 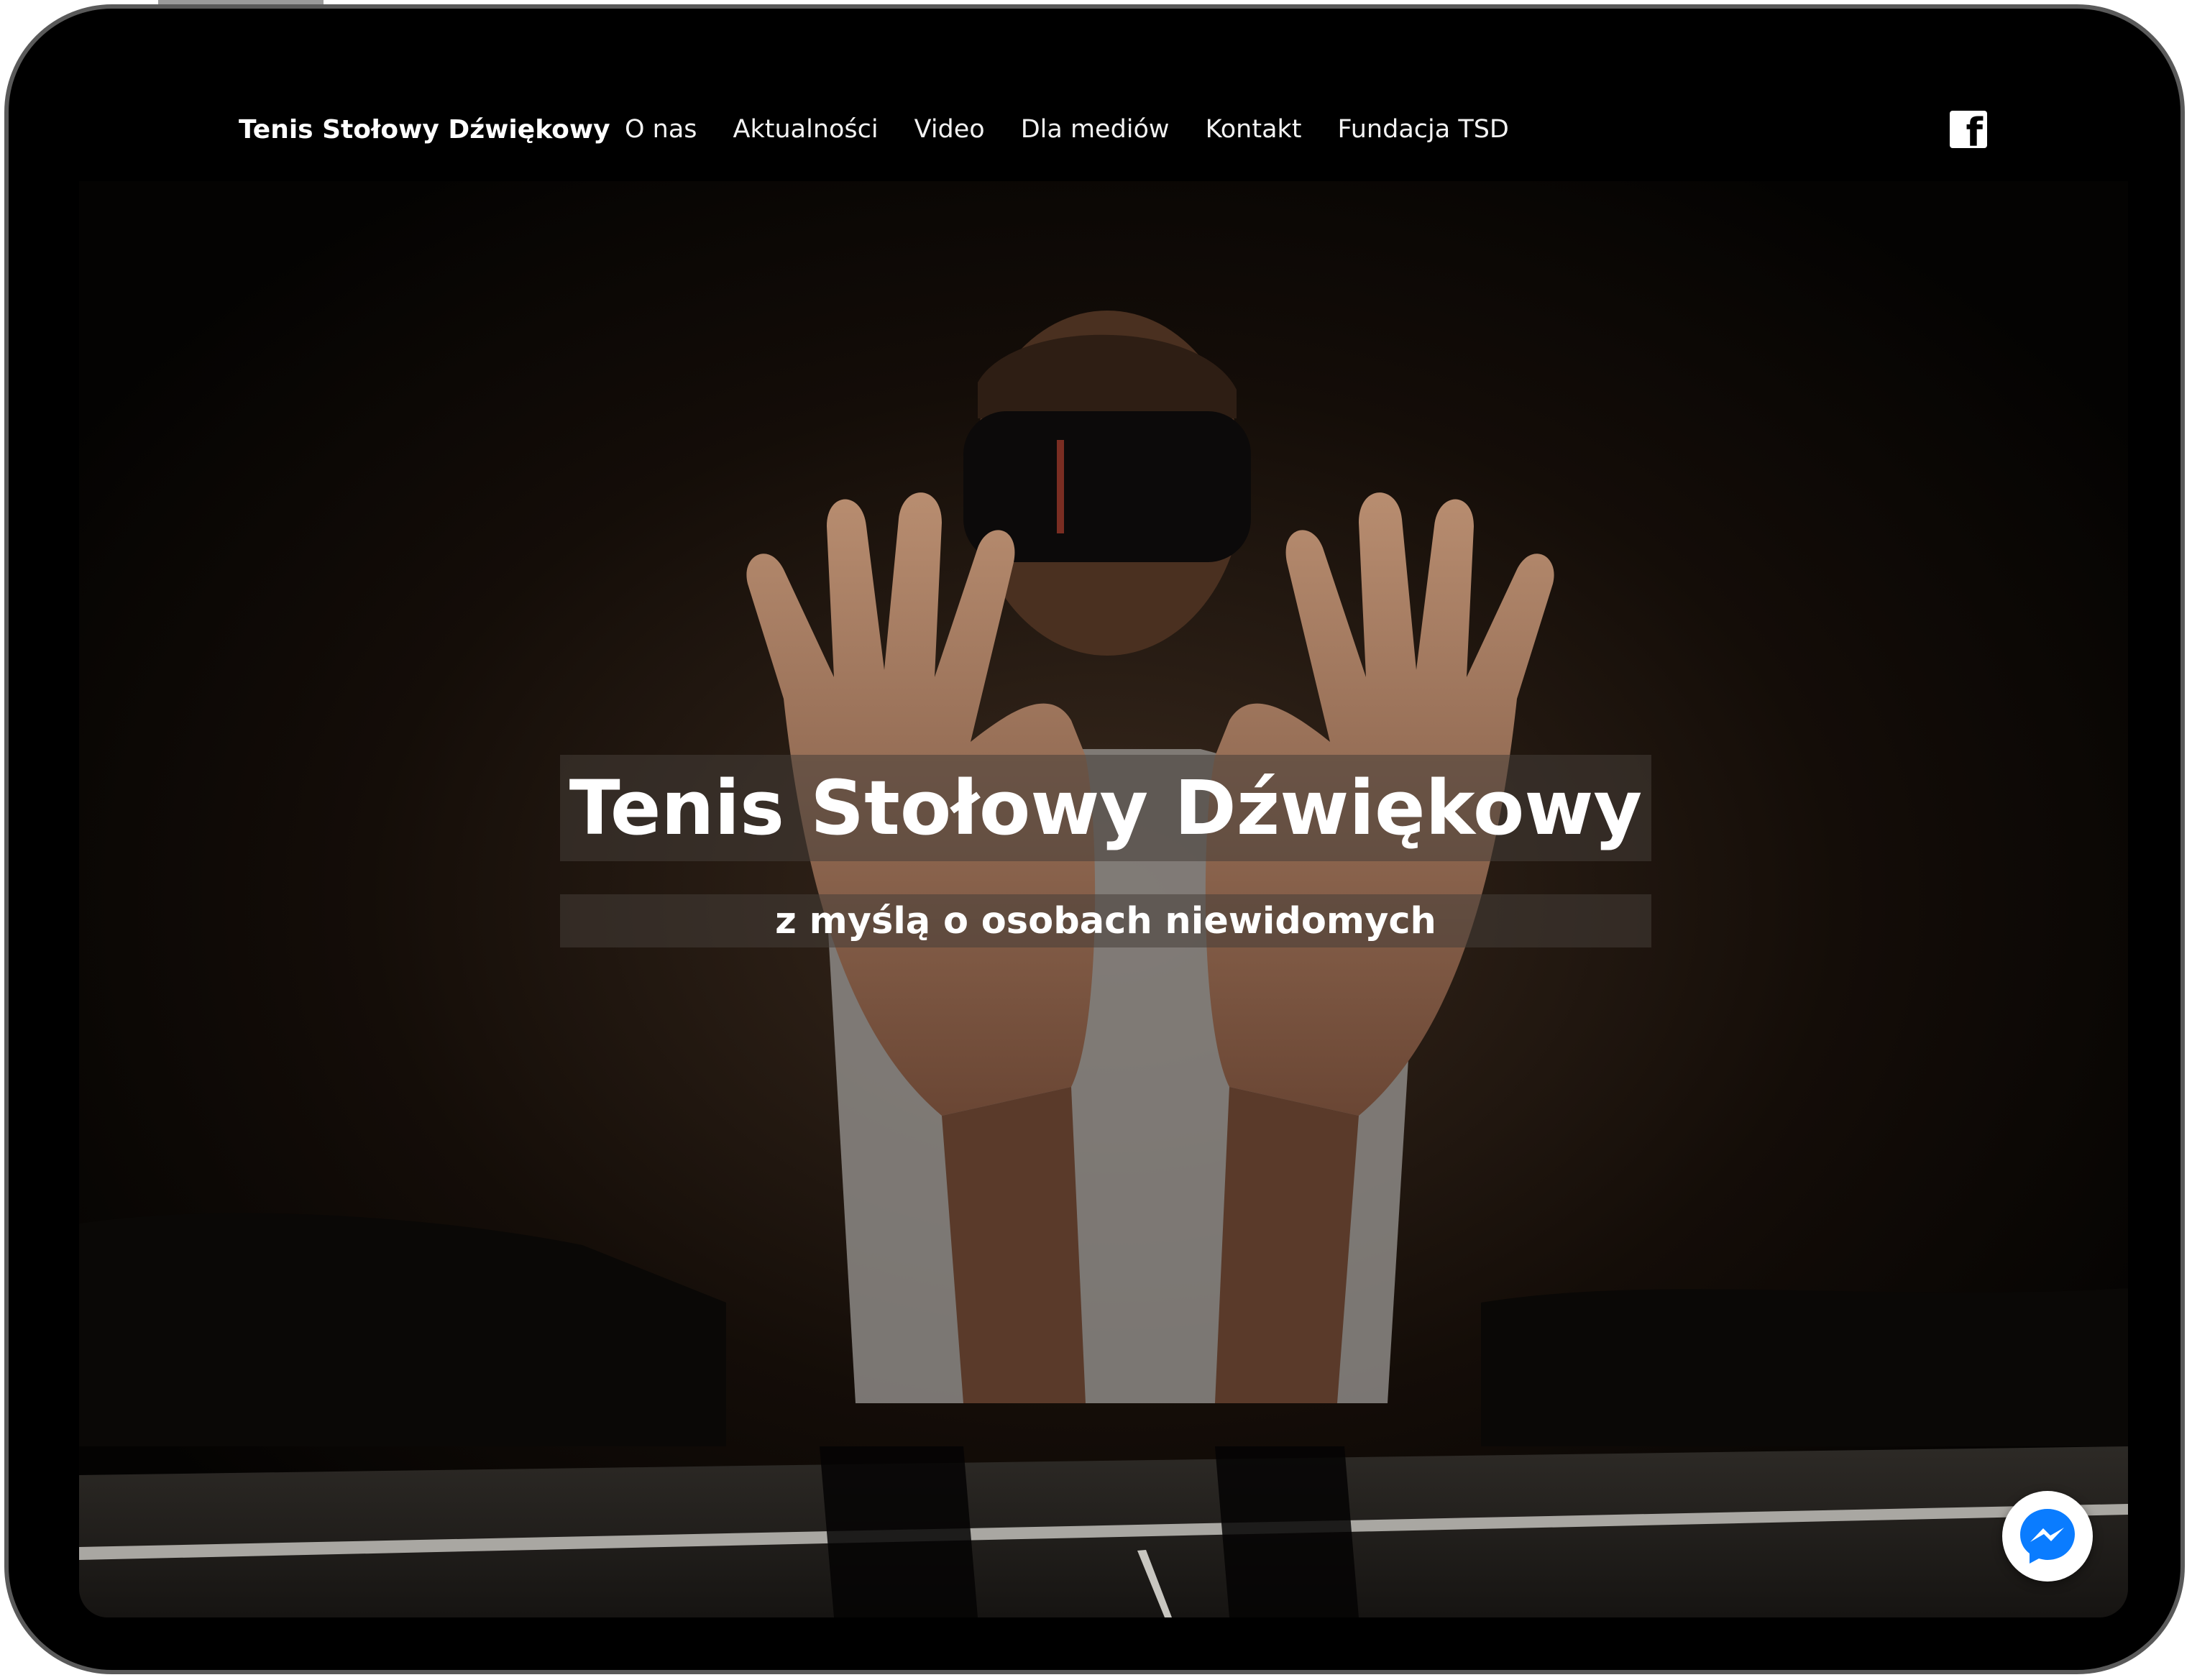 I want to click on hero-title-banner: Tenis Stołowy Dźwiękowy, so click(x=1105, y=808).